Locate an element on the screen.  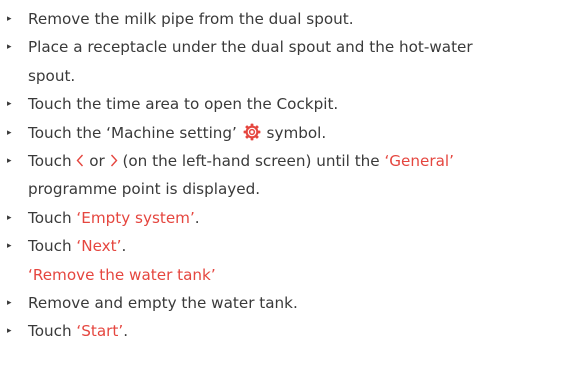
step-text: symbol. is located at coordinates (294, 132).